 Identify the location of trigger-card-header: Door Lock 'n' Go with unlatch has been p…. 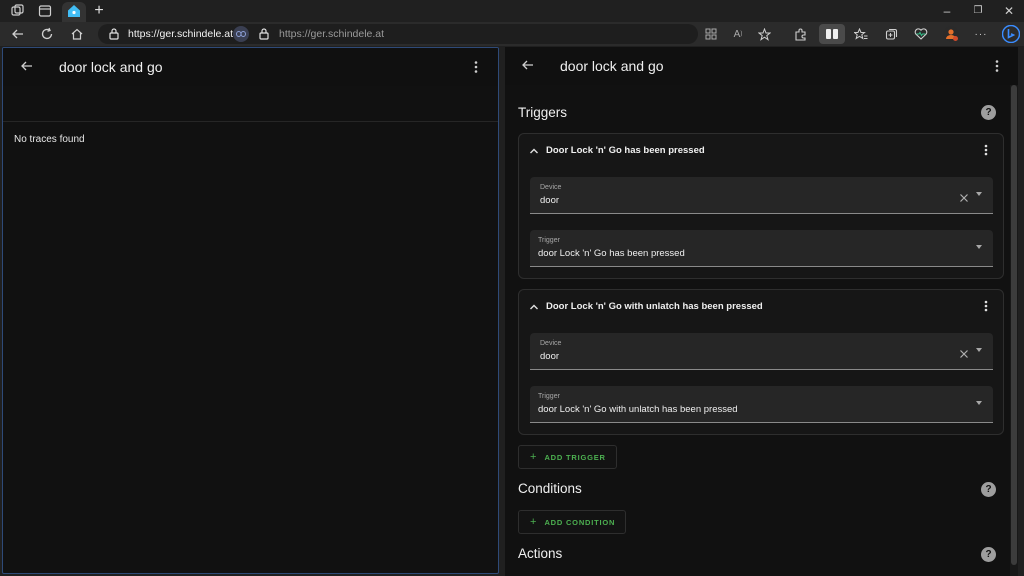
(761, 306).